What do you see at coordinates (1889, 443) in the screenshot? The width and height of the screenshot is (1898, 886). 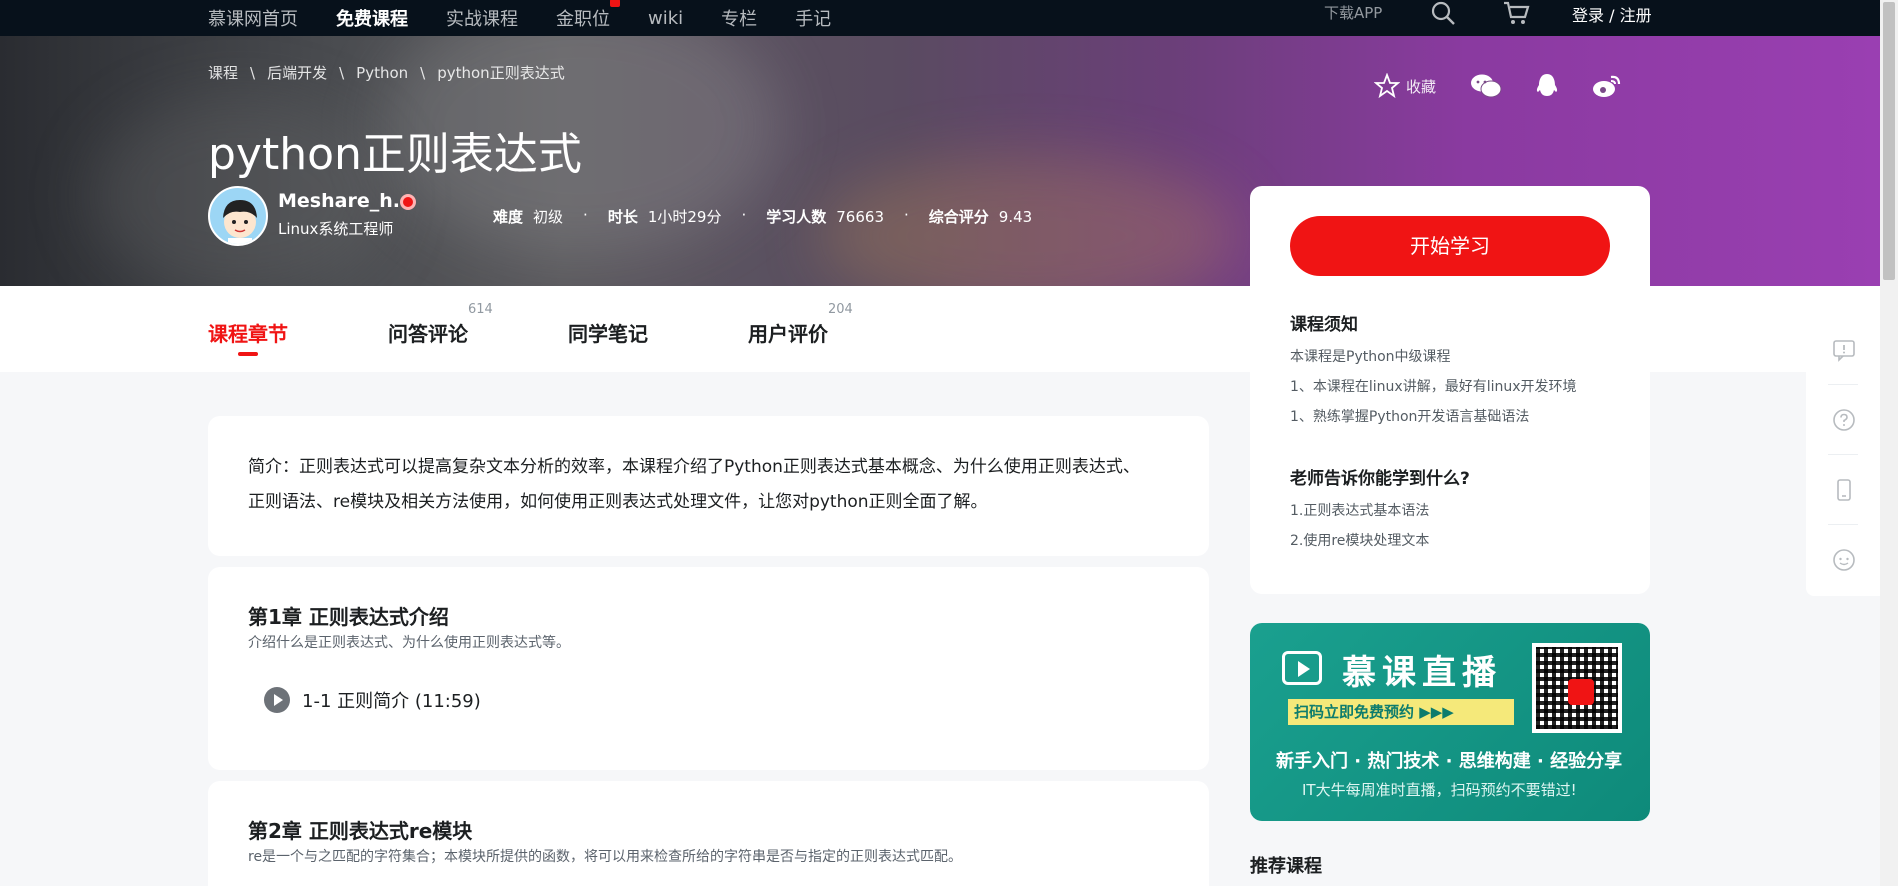 I see `page-scrollbar` at bounding box center [1889, 443].